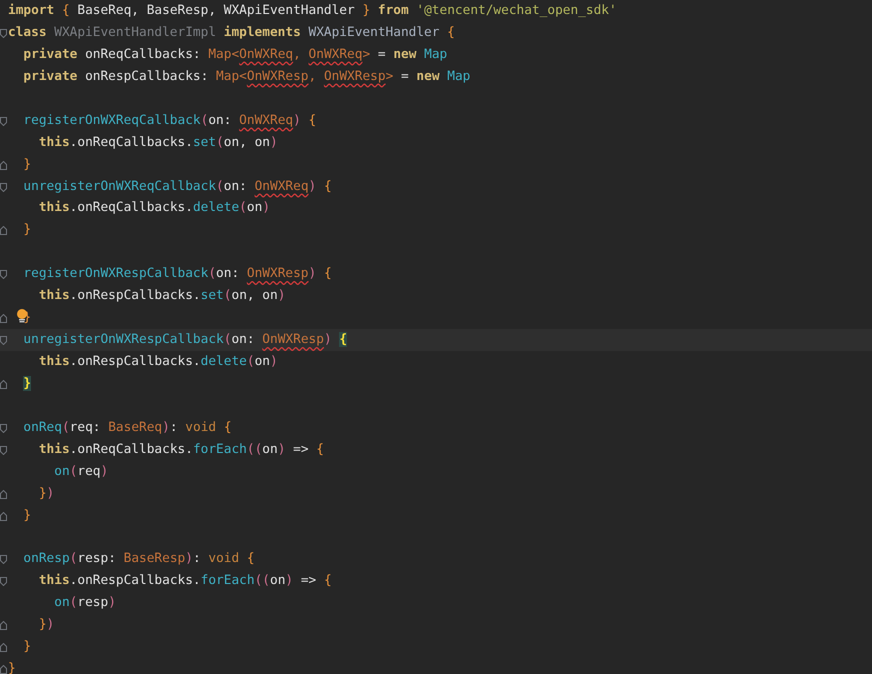 The height and width of the screenshot is (674, 872). What do you see at coordinates (231, 33) in the screenshot?
I see `code-line: class WXApiEventHandlerImpl implements WXApiEventHandler {` at bounding box center [231, 33].